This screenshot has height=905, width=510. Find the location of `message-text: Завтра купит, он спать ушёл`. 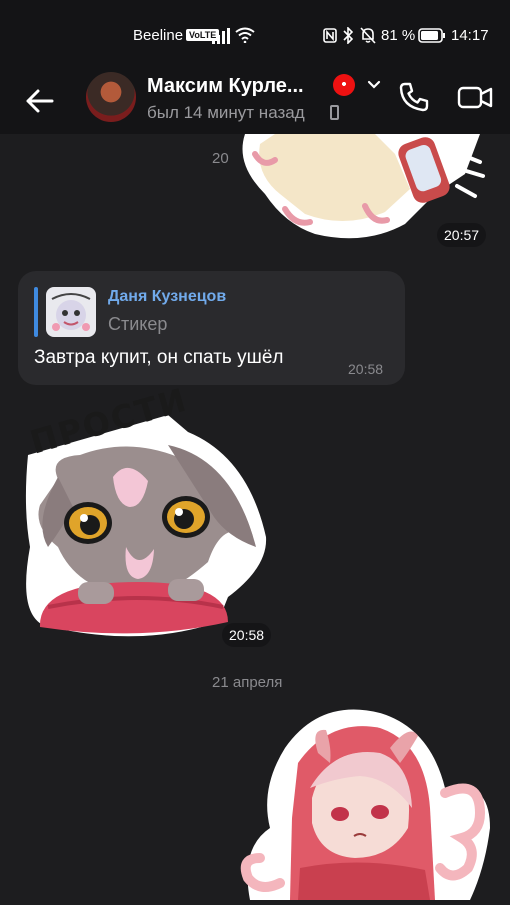

message-text: Завтра купит, он спать ушёл is located at coordinates (159, 357).